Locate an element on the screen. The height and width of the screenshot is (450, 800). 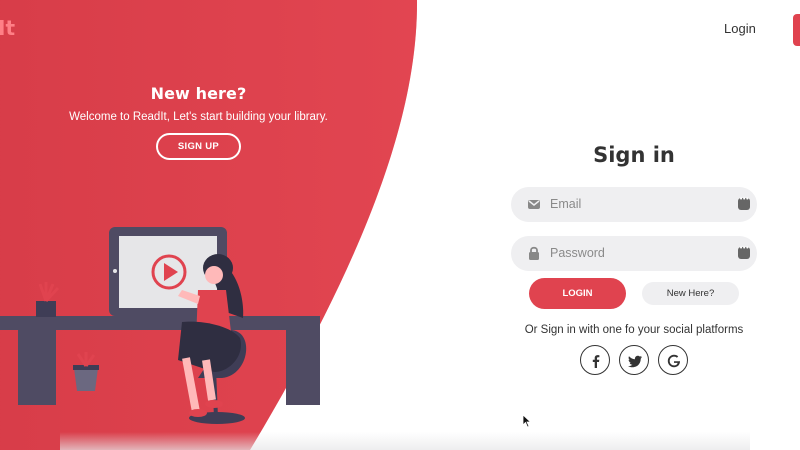
google-icon is located at coordinates (673, 361).